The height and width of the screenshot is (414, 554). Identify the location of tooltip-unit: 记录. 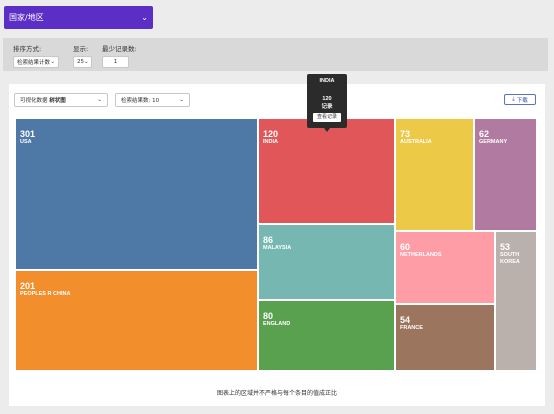
(327, 107).